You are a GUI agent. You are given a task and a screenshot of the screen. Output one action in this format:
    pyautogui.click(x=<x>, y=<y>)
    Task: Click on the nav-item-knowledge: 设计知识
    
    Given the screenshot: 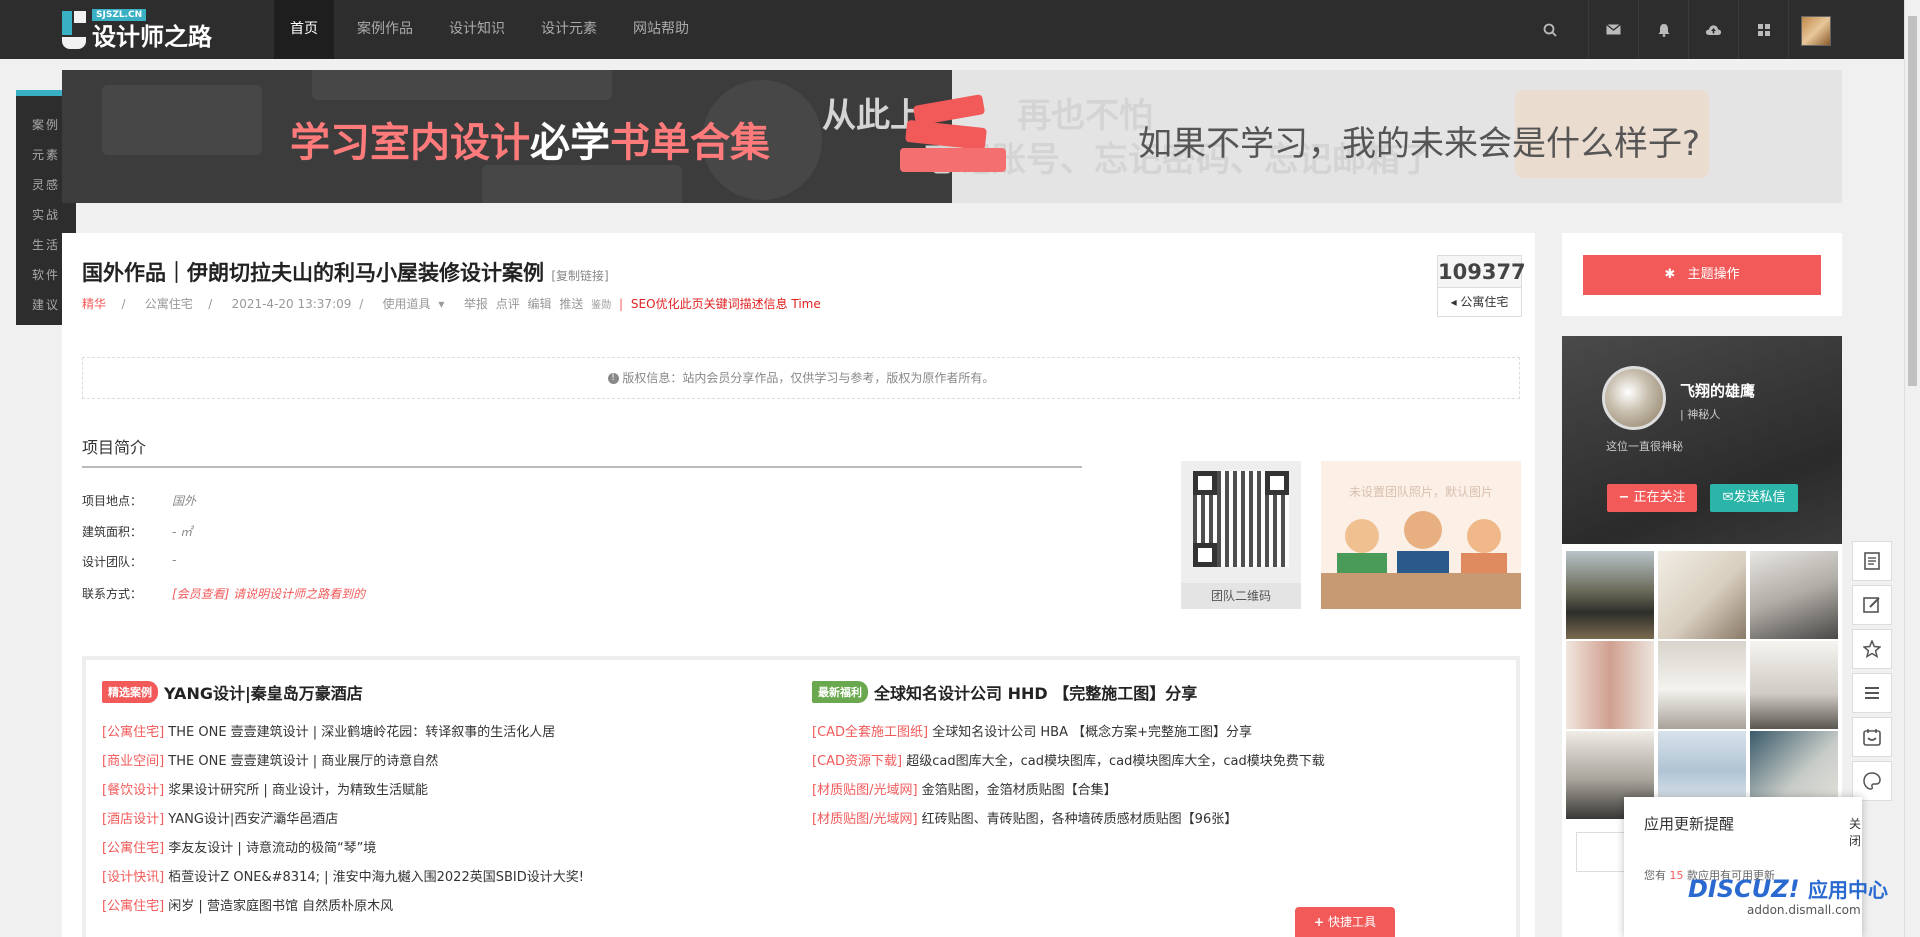 What is the action you would take?
    pyautogui.click(x=477, y=29)
    